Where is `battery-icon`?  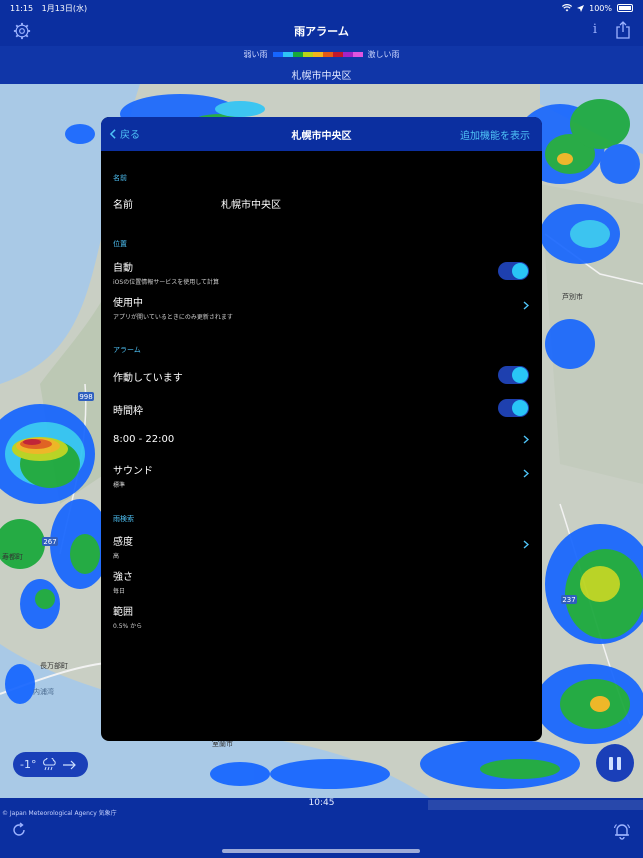 battery-icon is located at coordinates (625, 8).